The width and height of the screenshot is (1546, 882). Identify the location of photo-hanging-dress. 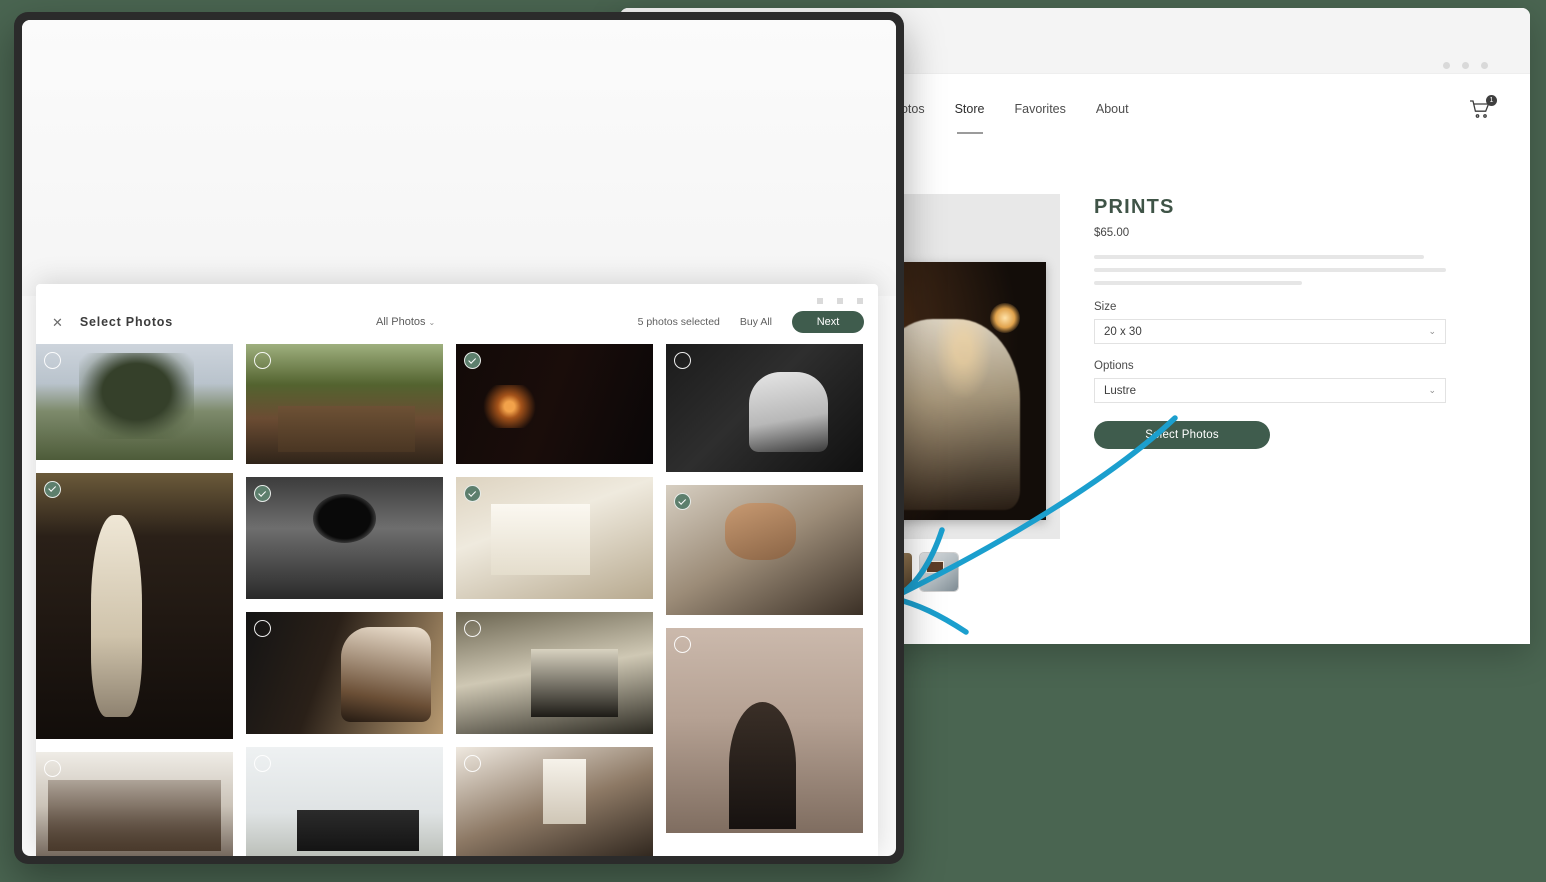
(134, 605).